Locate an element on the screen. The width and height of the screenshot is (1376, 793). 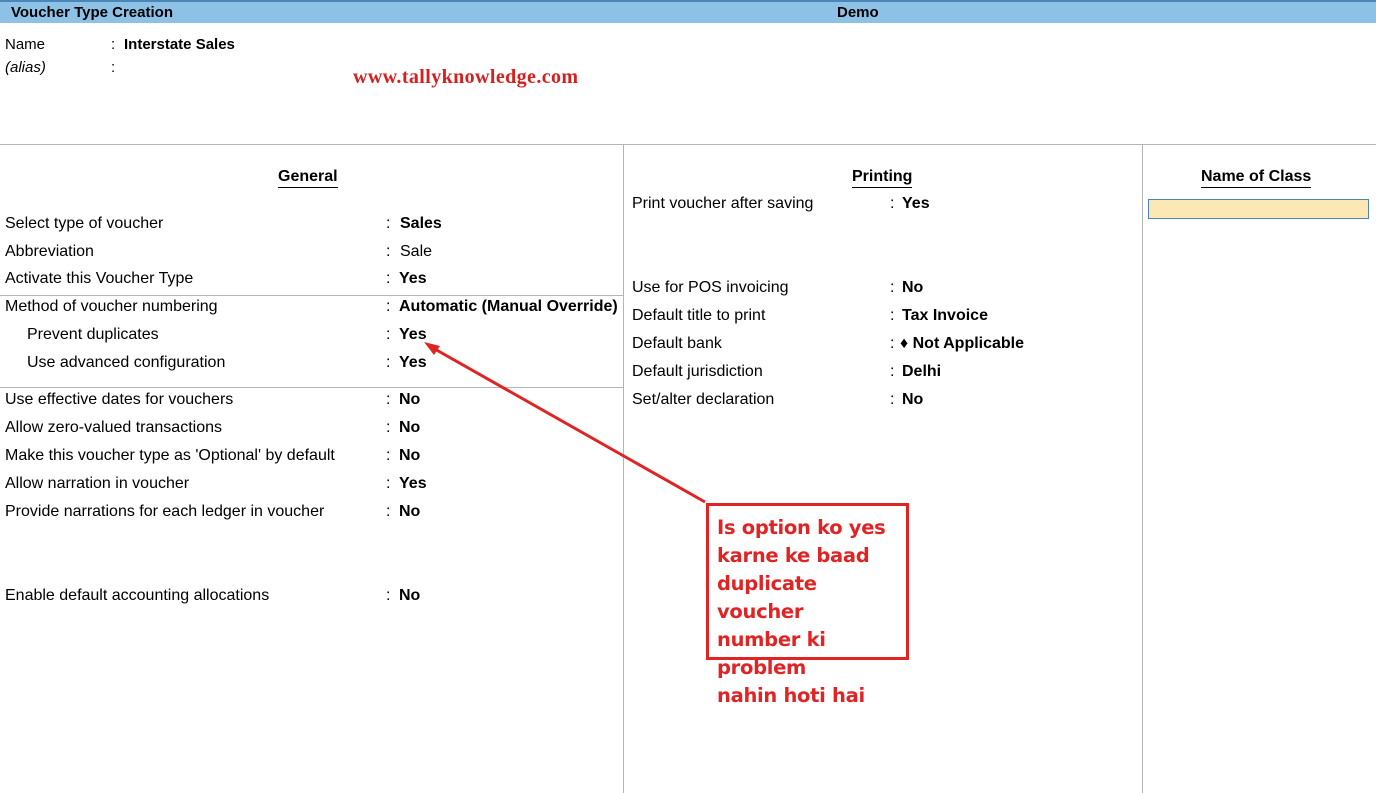
annotation-arrow is located at coordinates (565, 423).